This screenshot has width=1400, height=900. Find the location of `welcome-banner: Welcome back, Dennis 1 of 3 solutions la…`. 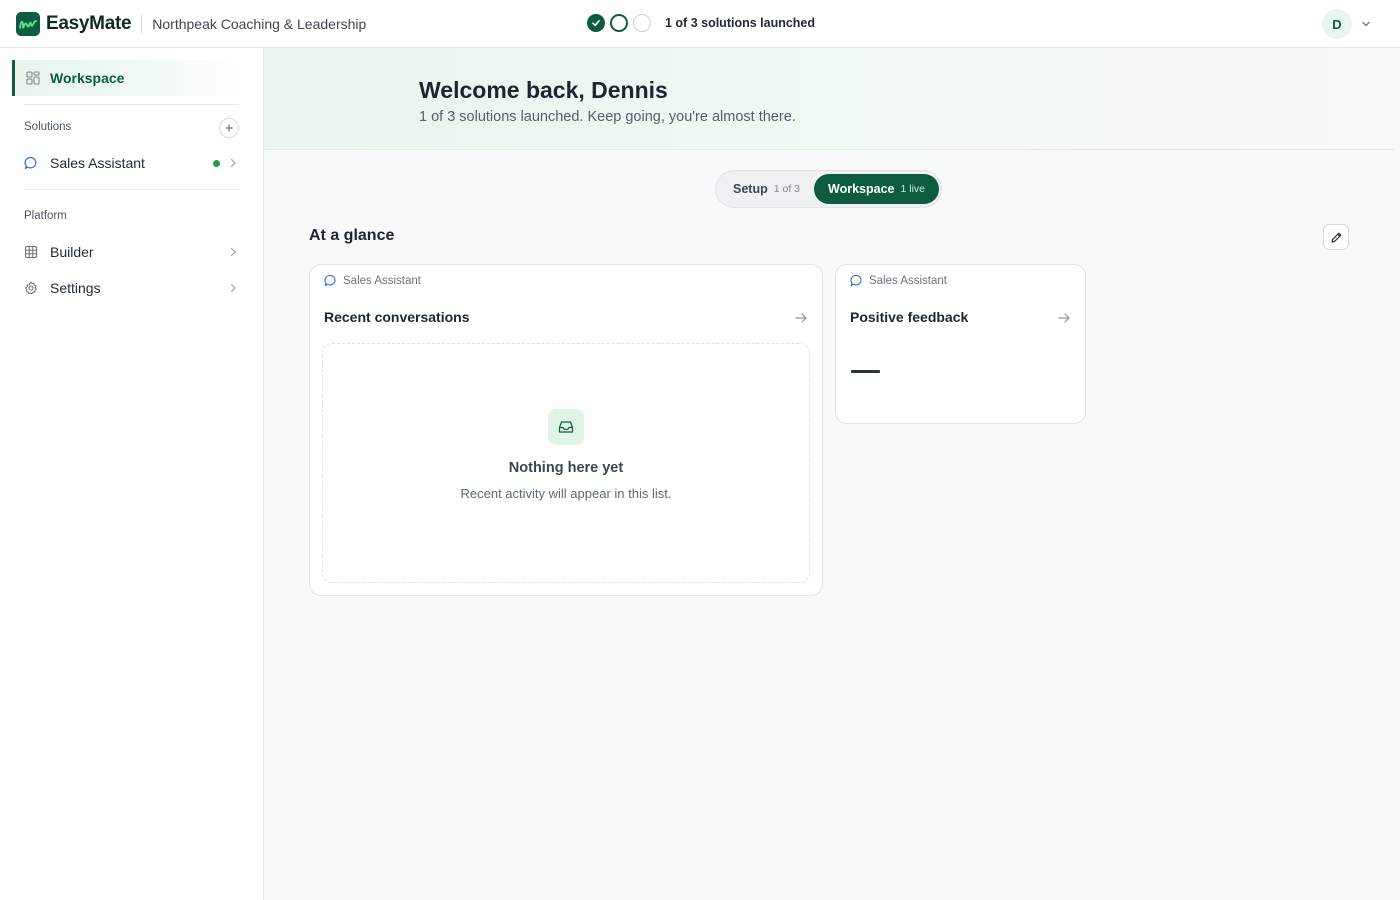

welcome-banner: Welcome back, Dennis 1 of 3 solutions la… is located at coordinates (829, 99).